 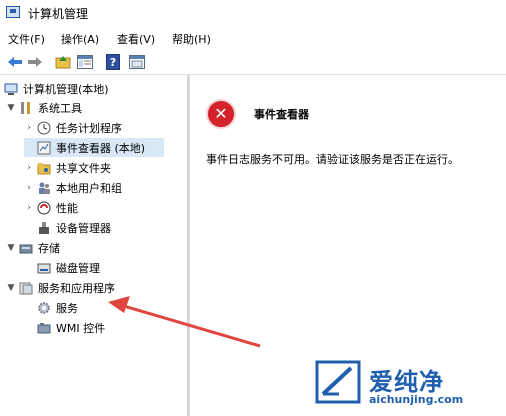 What do you see at coordinates (416, 399) in the screenshot?
I see `watermark-url: aichunjing.com` at bounding box center [416, 399].